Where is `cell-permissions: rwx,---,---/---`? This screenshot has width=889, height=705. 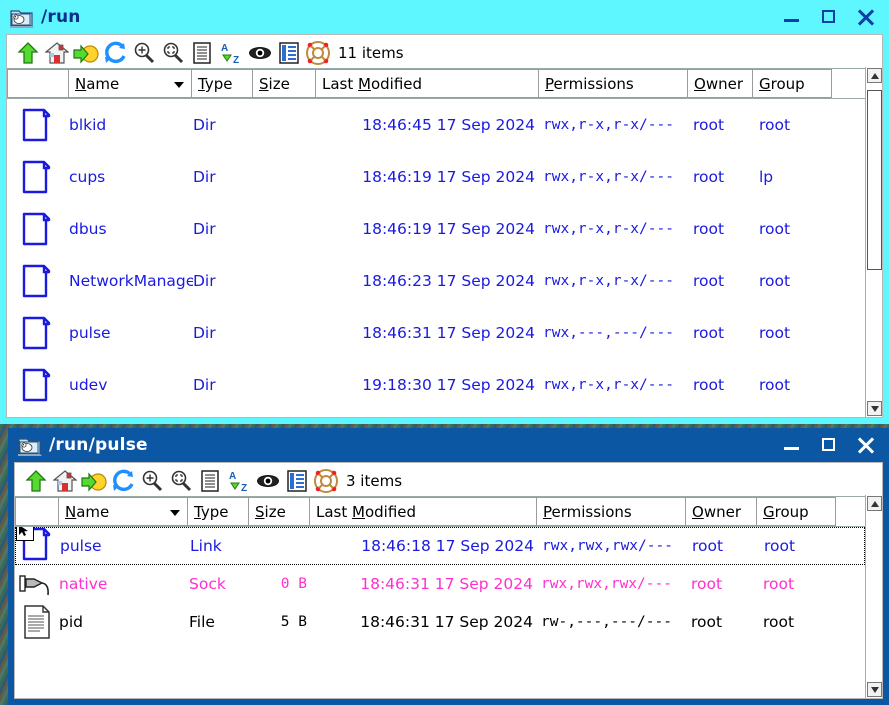
cell-permissions: rwx,---,---/--- is located at coordinates (608, 333).